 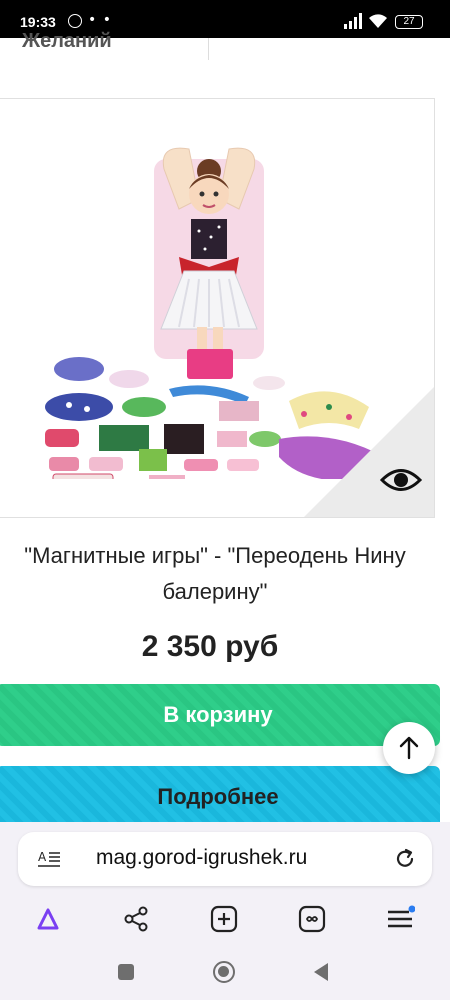 I want to click on quick-view-corner, so click(x=369, y=452).